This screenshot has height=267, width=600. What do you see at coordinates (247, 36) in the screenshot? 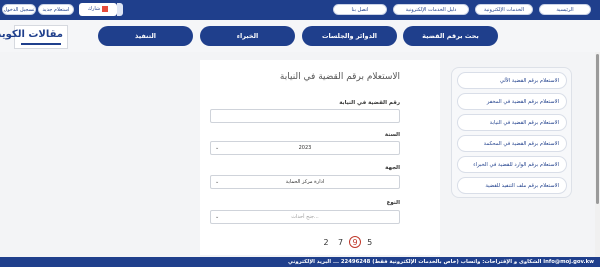
I see `tab-experts: الخبراء` at bounding box center [247, 36].